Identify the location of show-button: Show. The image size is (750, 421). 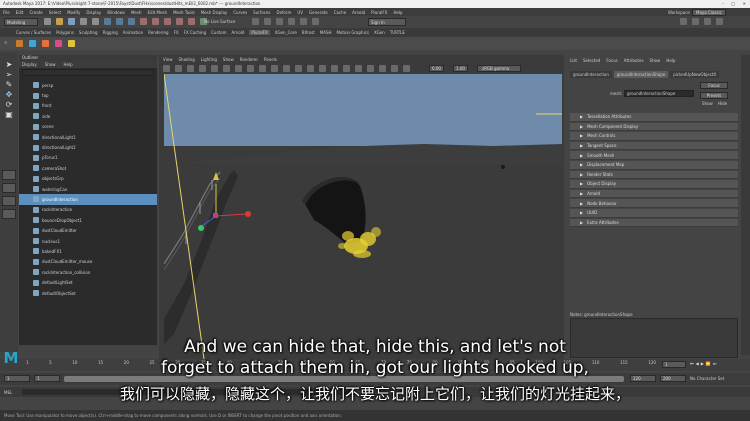
(707, 103).